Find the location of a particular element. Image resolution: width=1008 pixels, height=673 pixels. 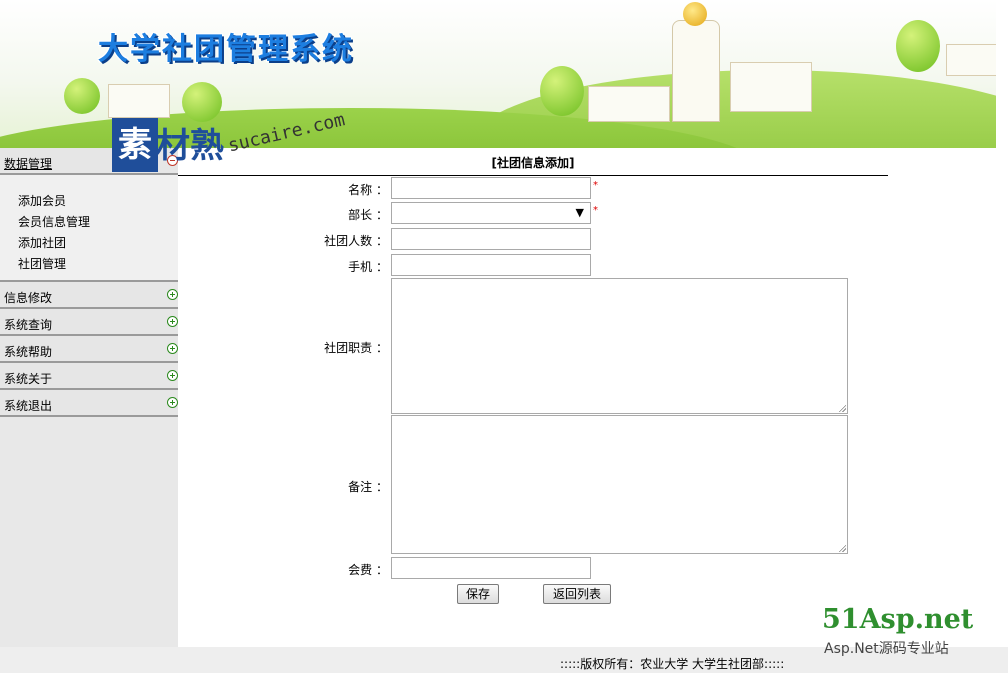

sidebar-section-label: 系统退出 is located at coordinates (28, 406).